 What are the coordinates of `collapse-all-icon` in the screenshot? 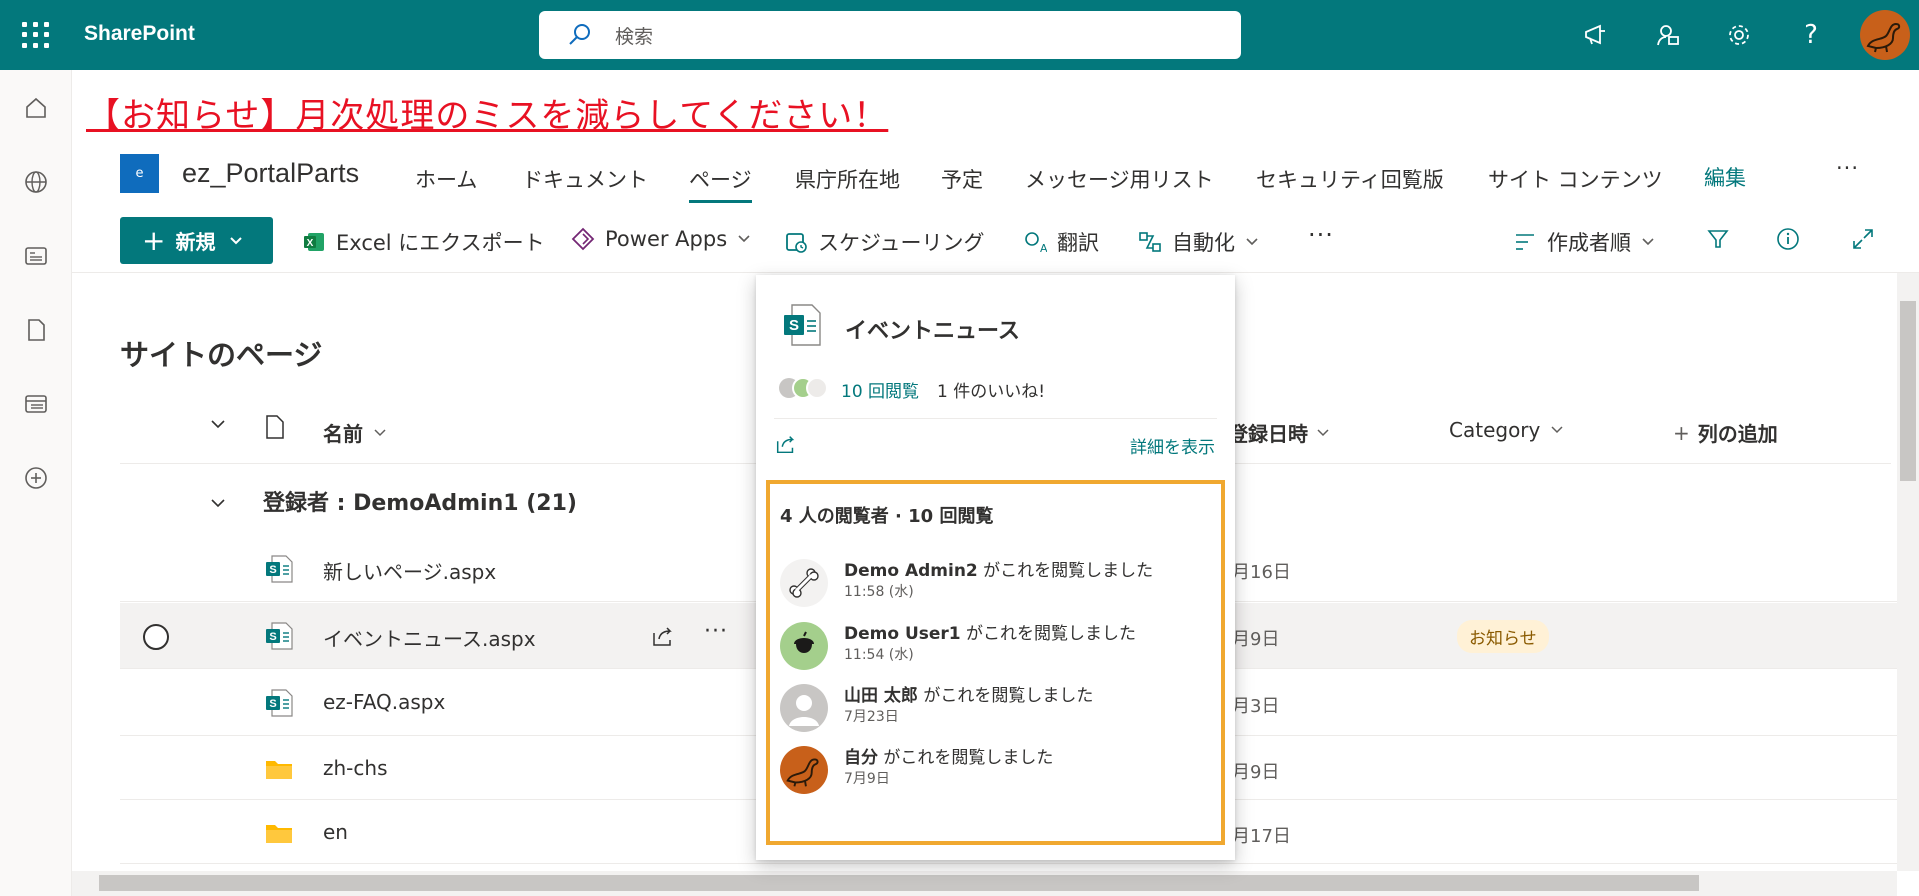 It's located at (218, 424).